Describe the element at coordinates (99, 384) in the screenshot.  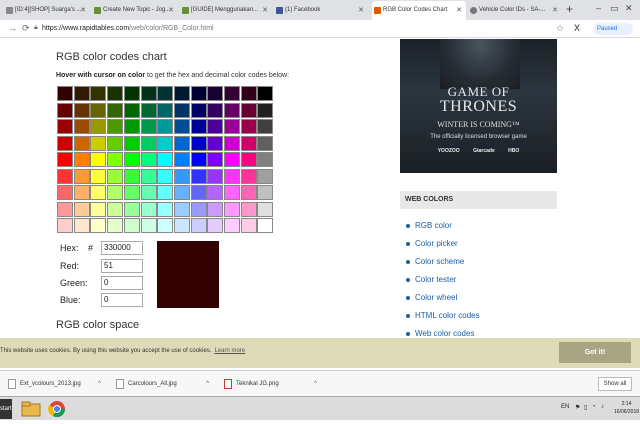
I see `chevron-up-icon: ^` at that location.